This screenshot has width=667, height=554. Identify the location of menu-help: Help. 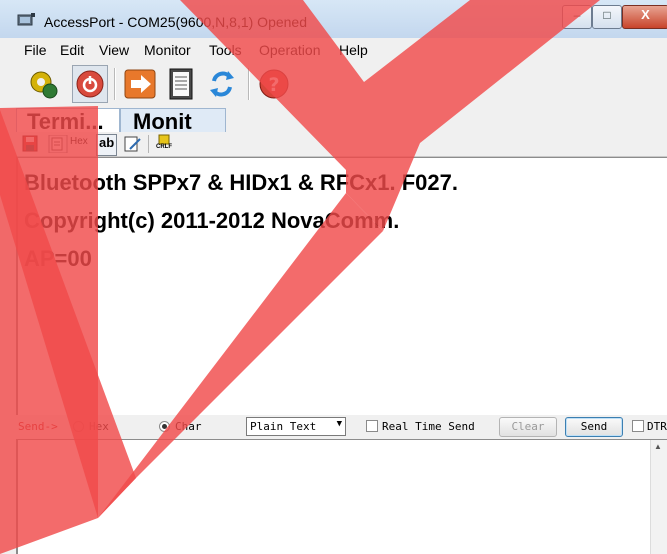
(353, 50).